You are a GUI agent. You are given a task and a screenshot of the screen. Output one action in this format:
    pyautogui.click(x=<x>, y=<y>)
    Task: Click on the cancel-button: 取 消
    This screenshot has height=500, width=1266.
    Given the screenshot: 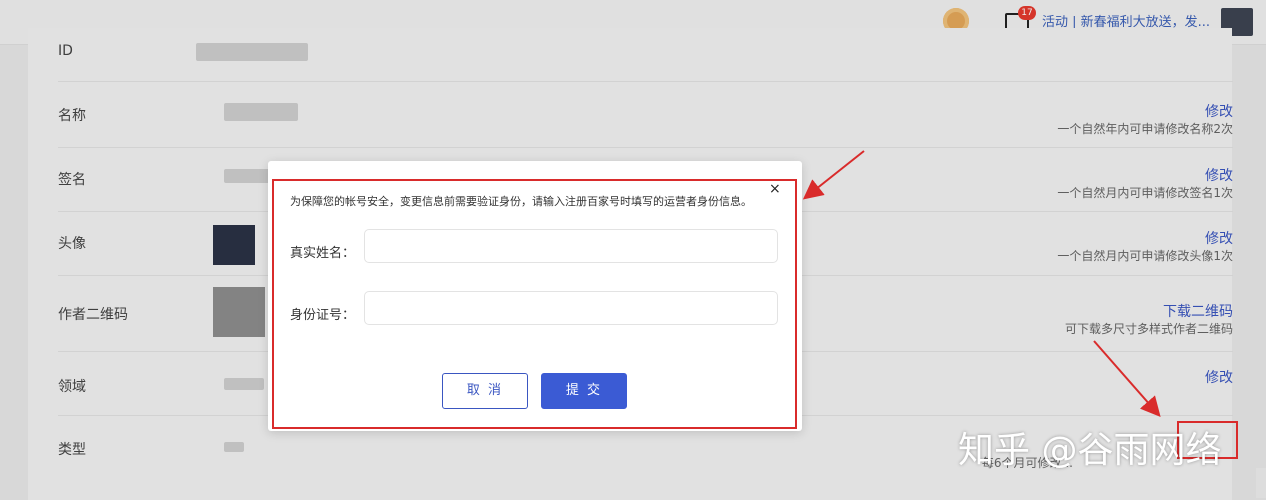 What is the action you would take?
    pyautogui.click(x=485, y=391)
    